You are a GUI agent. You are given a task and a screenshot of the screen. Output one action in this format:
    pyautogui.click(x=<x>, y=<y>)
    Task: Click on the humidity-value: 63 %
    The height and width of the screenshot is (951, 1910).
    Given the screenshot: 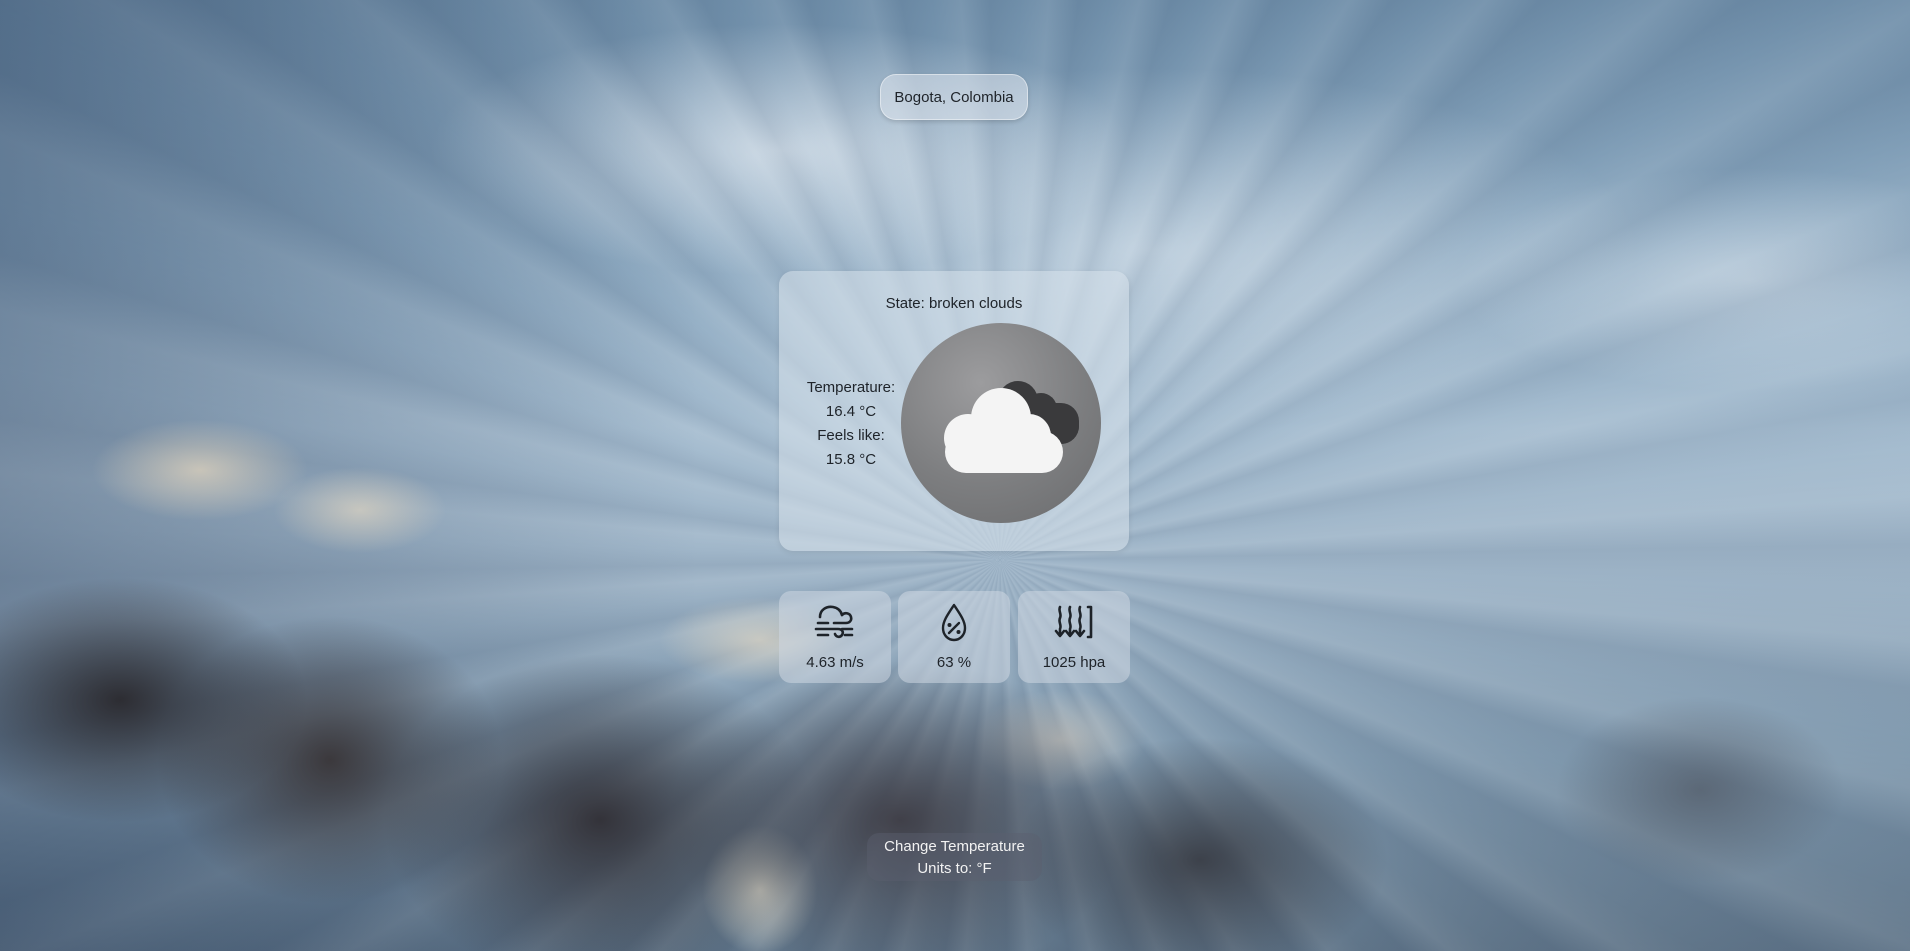 What is the action you would take?
    pyautogui.click(x=954, y=662)
    